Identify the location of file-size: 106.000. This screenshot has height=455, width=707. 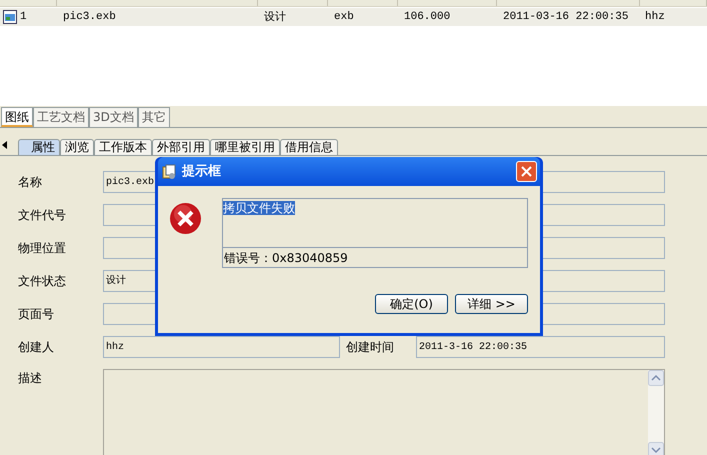
(427, 17).